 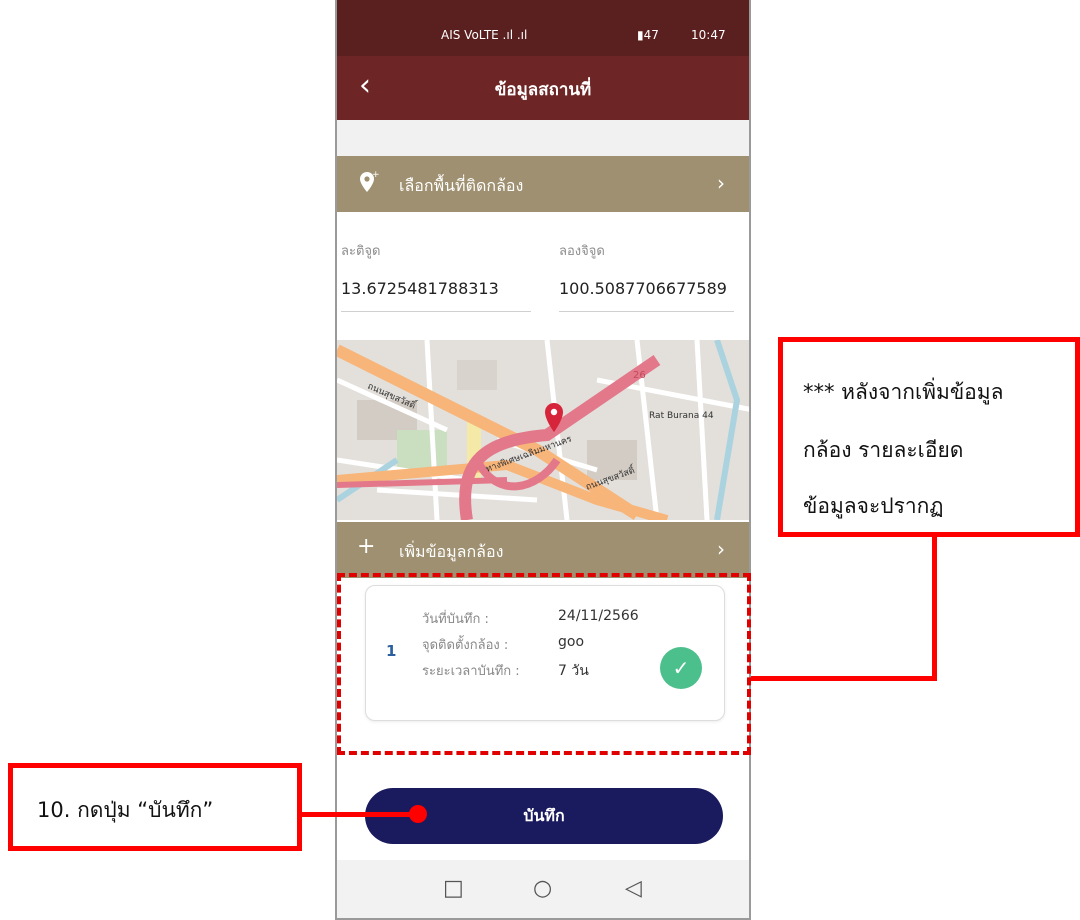 I want to click on note-line-3: ข้อมูลจะปรากฏ, so click(x=873, y=506).